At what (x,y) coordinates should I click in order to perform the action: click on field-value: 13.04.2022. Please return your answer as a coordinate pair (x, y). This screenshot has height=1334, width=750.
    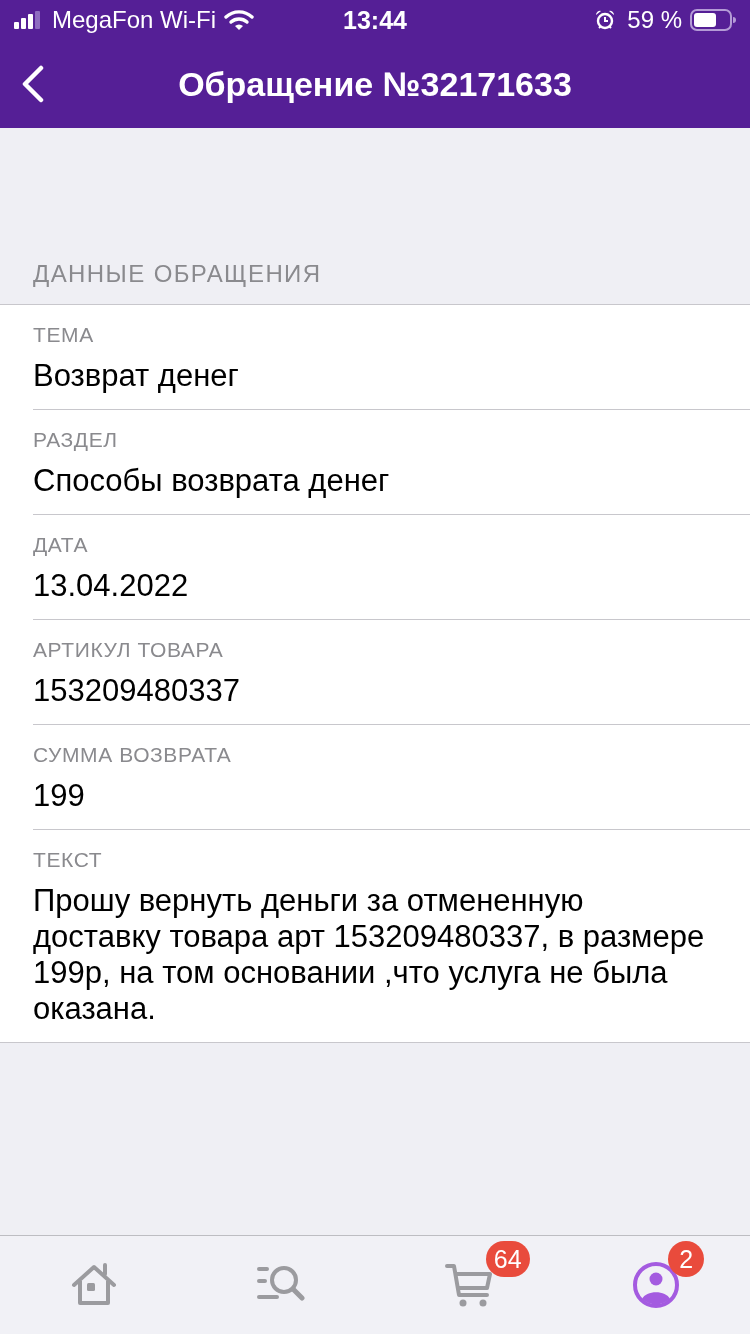
    Looking at the image, I should click on (111, 586).